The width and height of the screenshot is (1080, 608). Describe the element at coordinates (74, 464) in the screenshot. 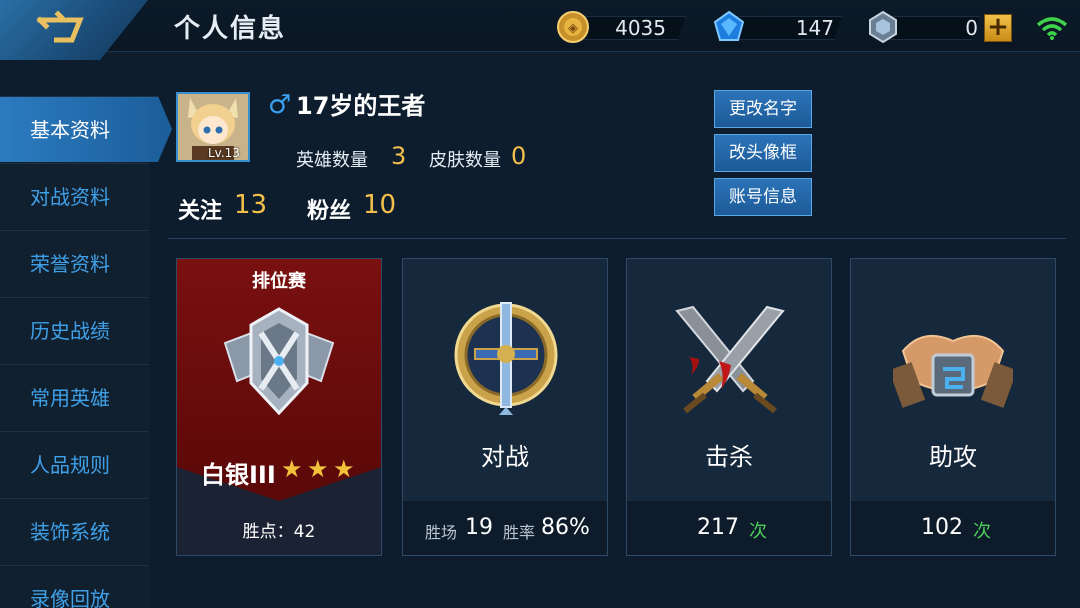

I see `sidebar-item-credit-rules: 人品规则` at that location.